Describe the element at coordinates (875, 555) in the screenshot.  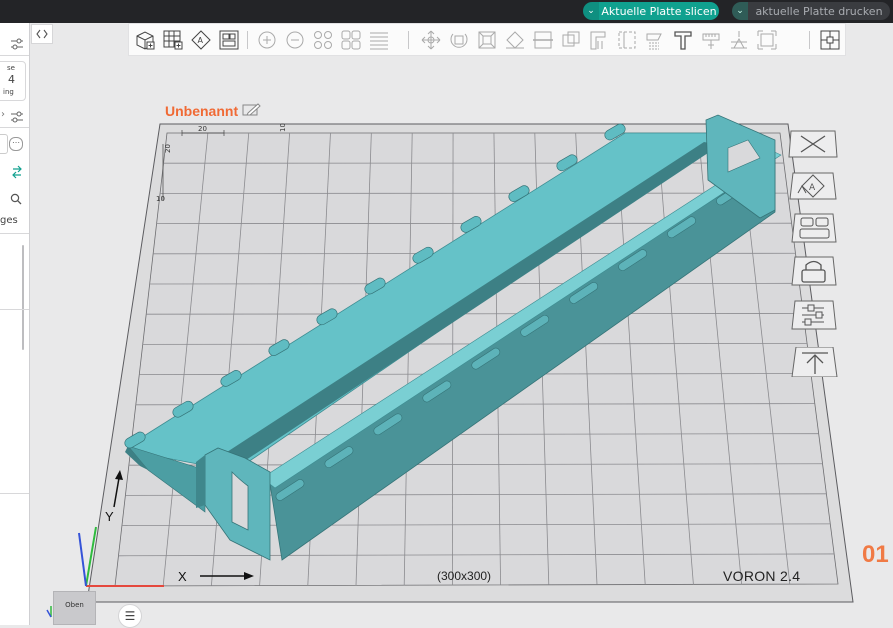
I see `plate-number: 01` at that location.